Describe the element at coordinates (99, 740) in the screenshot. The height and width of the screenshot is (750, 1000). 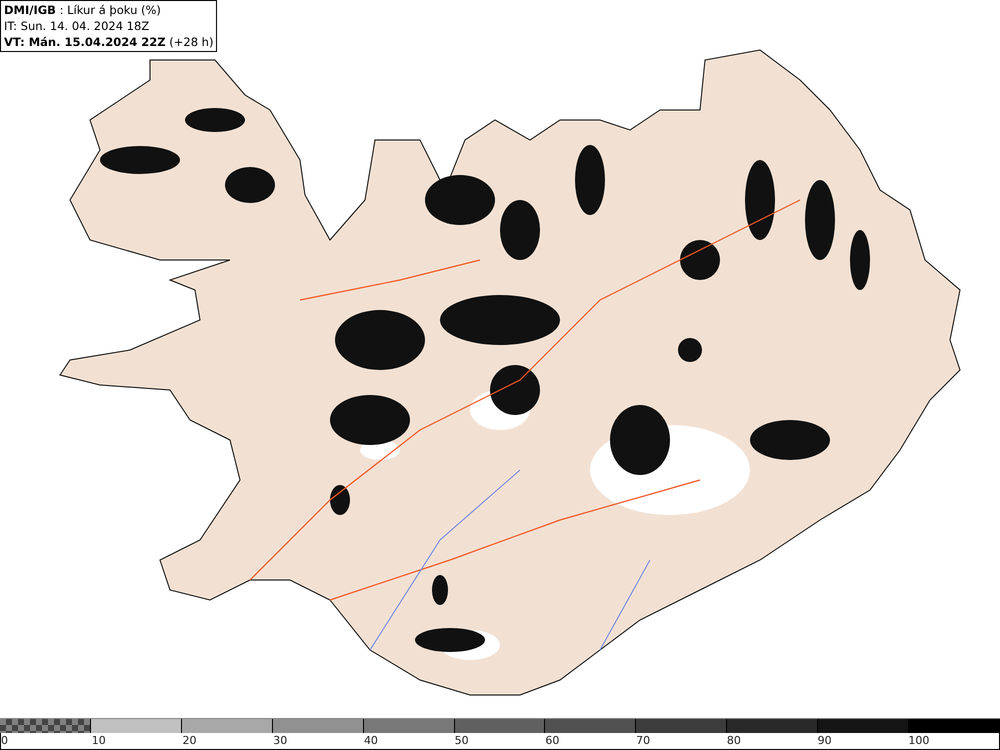
I see `legend-label: 10` at that location.